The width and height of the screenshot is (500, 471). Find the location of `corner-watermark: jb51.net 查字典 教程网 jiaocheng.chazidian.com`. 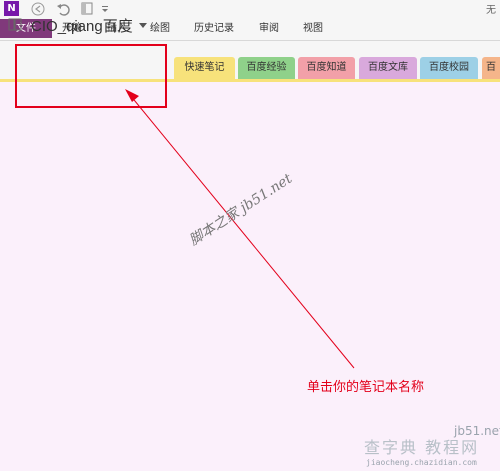

corner-watermark: jb51.net 查字典 教程网 jiaocheng.chazidian.com is located at coordinates (431, 447).